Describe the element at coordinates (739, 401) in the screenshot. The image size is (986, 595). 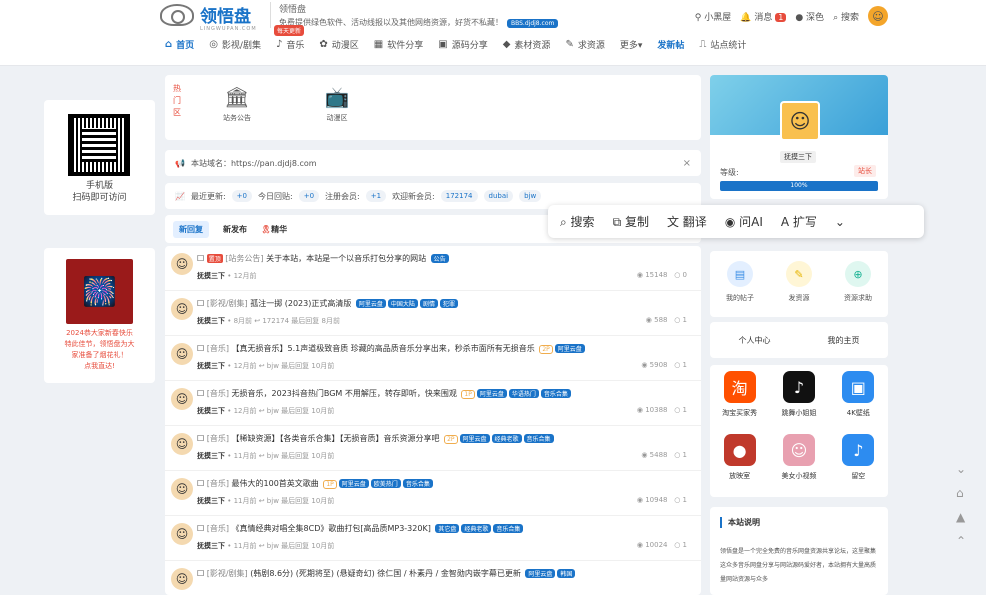
I see `app-taobao: 淘淘宝买家秀` at that location.